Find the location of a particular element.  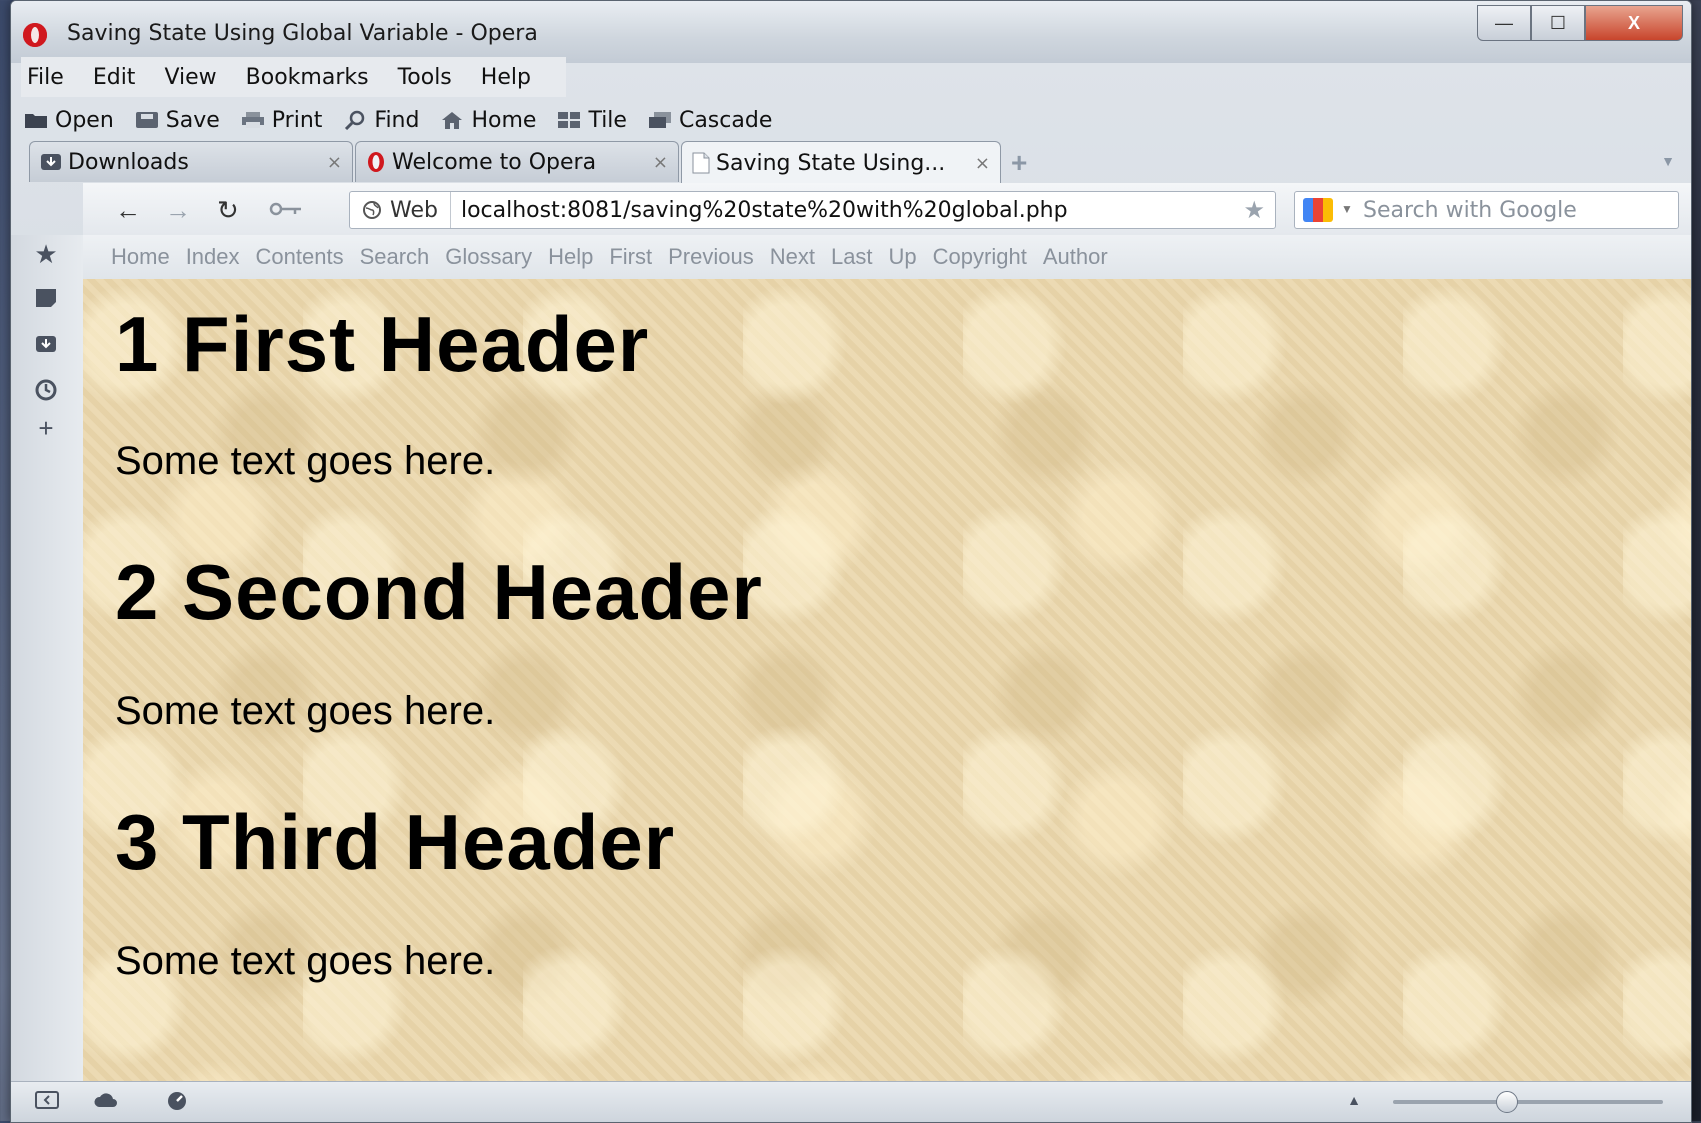

nav-author: Author is located at coordinates (1075, 257).